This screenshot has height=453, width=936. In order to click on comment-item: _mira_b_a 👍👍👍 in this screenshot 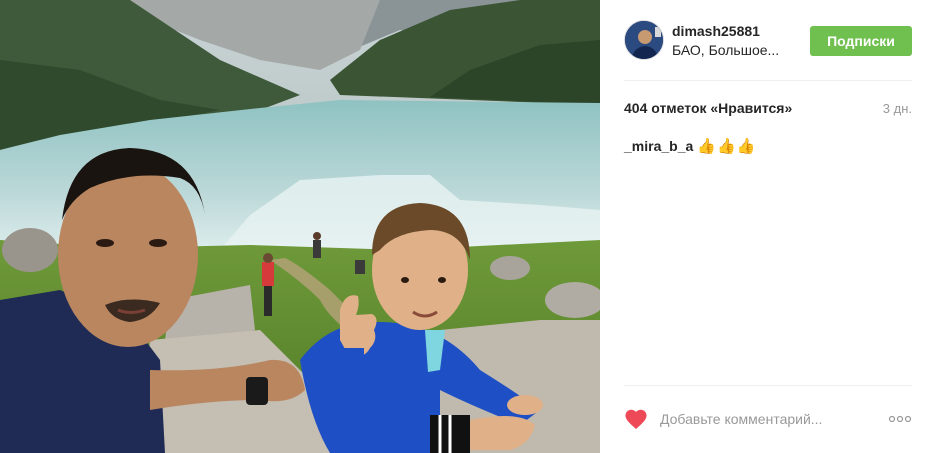, I will do `click(690, 146)`.